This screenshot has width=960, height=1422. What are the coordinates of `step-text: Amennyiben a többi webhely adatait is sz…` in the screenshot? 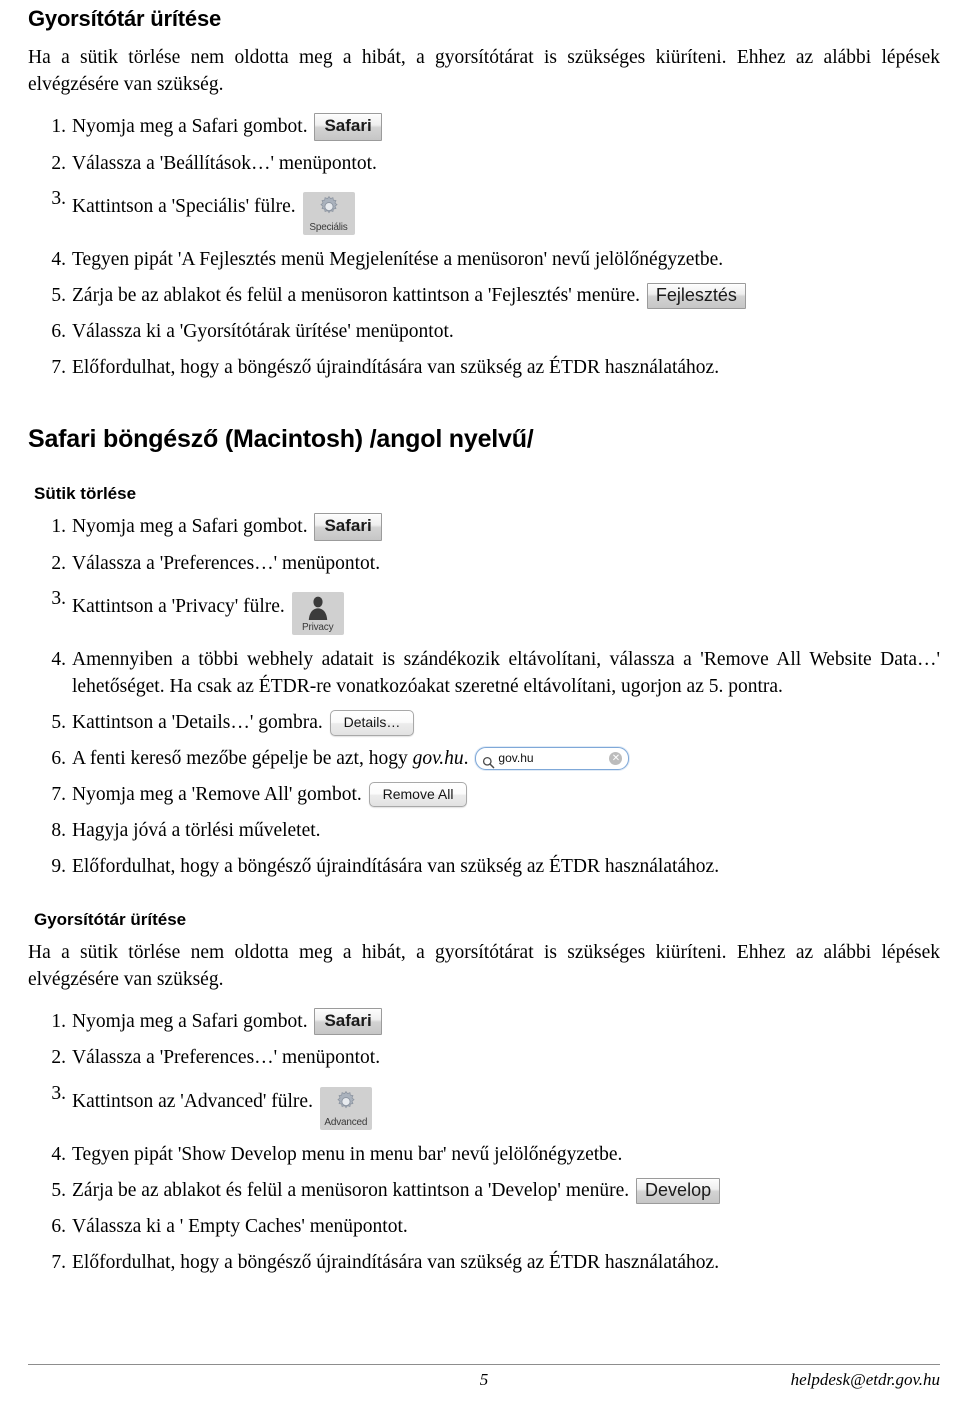 It's located at (506, 673).